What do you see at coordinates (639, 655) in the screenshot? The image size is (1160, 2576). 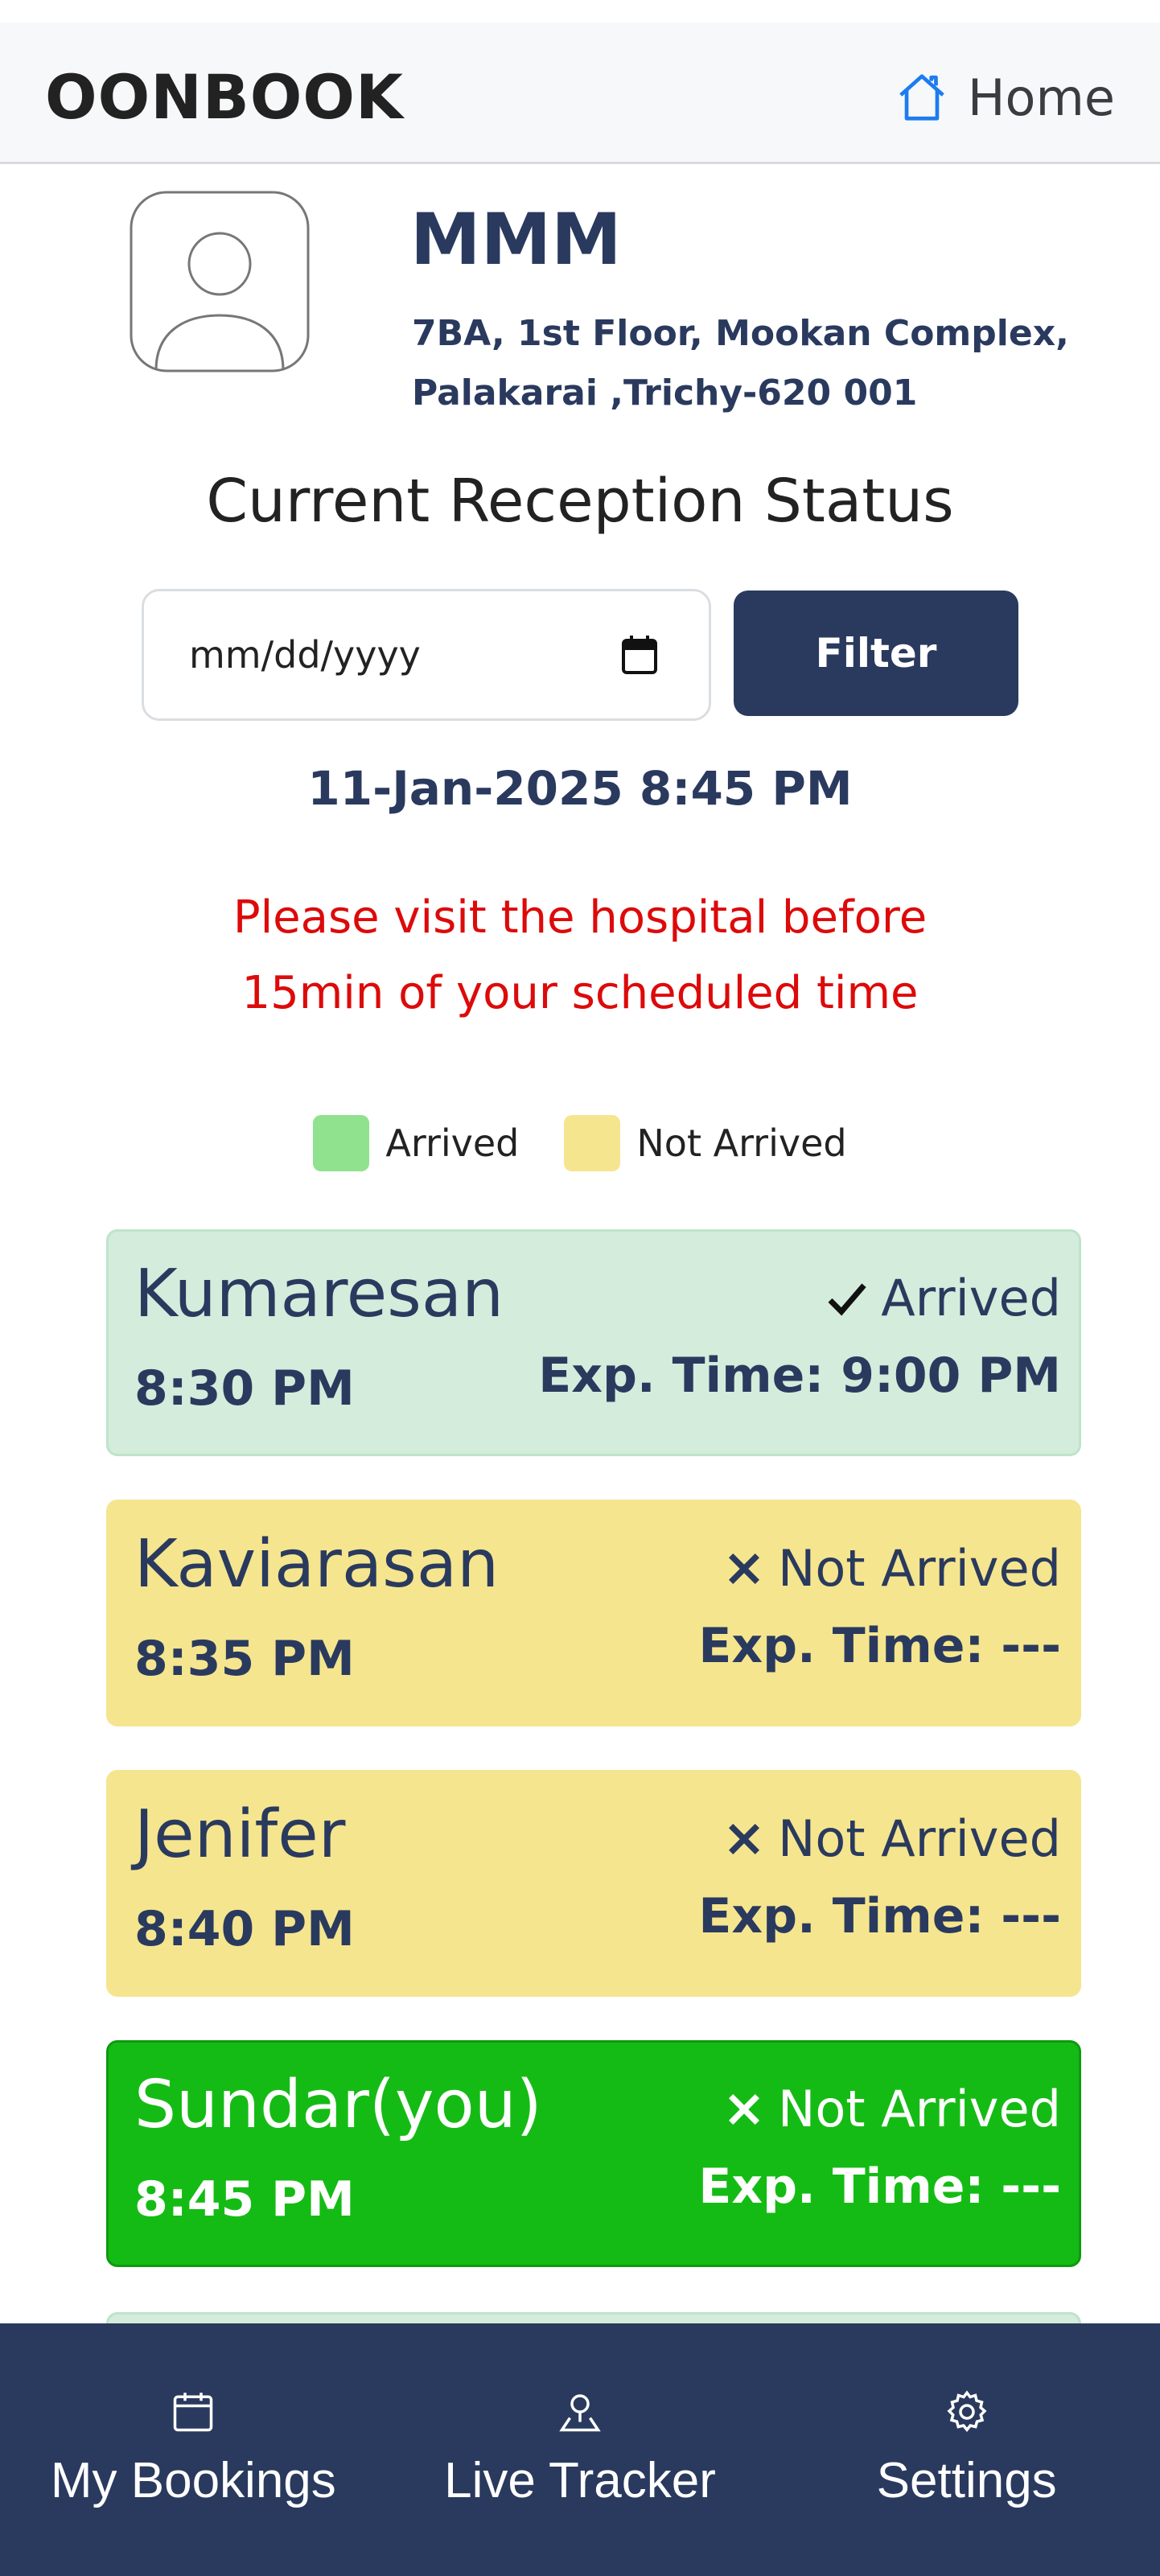 I see `calendar-picker-icon` at bounding box center [639, 655].